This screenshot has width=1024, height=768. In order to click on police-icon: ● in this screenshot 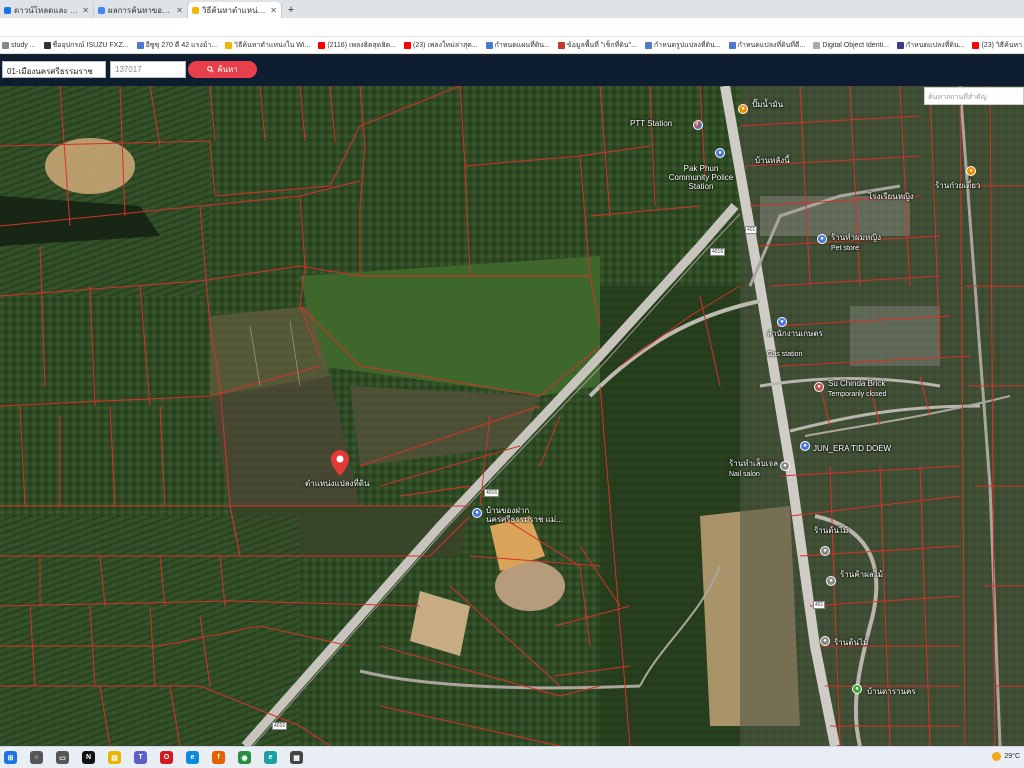, I will do `click(720, 153)`.